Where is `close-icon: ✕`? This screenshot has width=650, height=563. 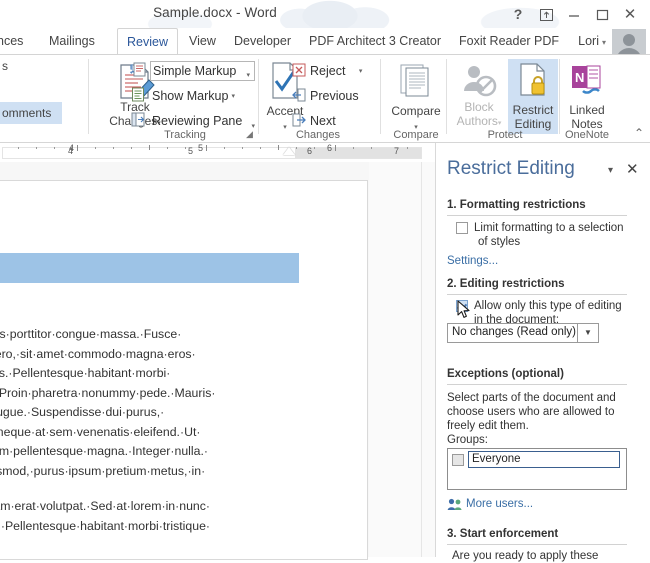
close-icon: ✕ is located at coordinates (630, 14).